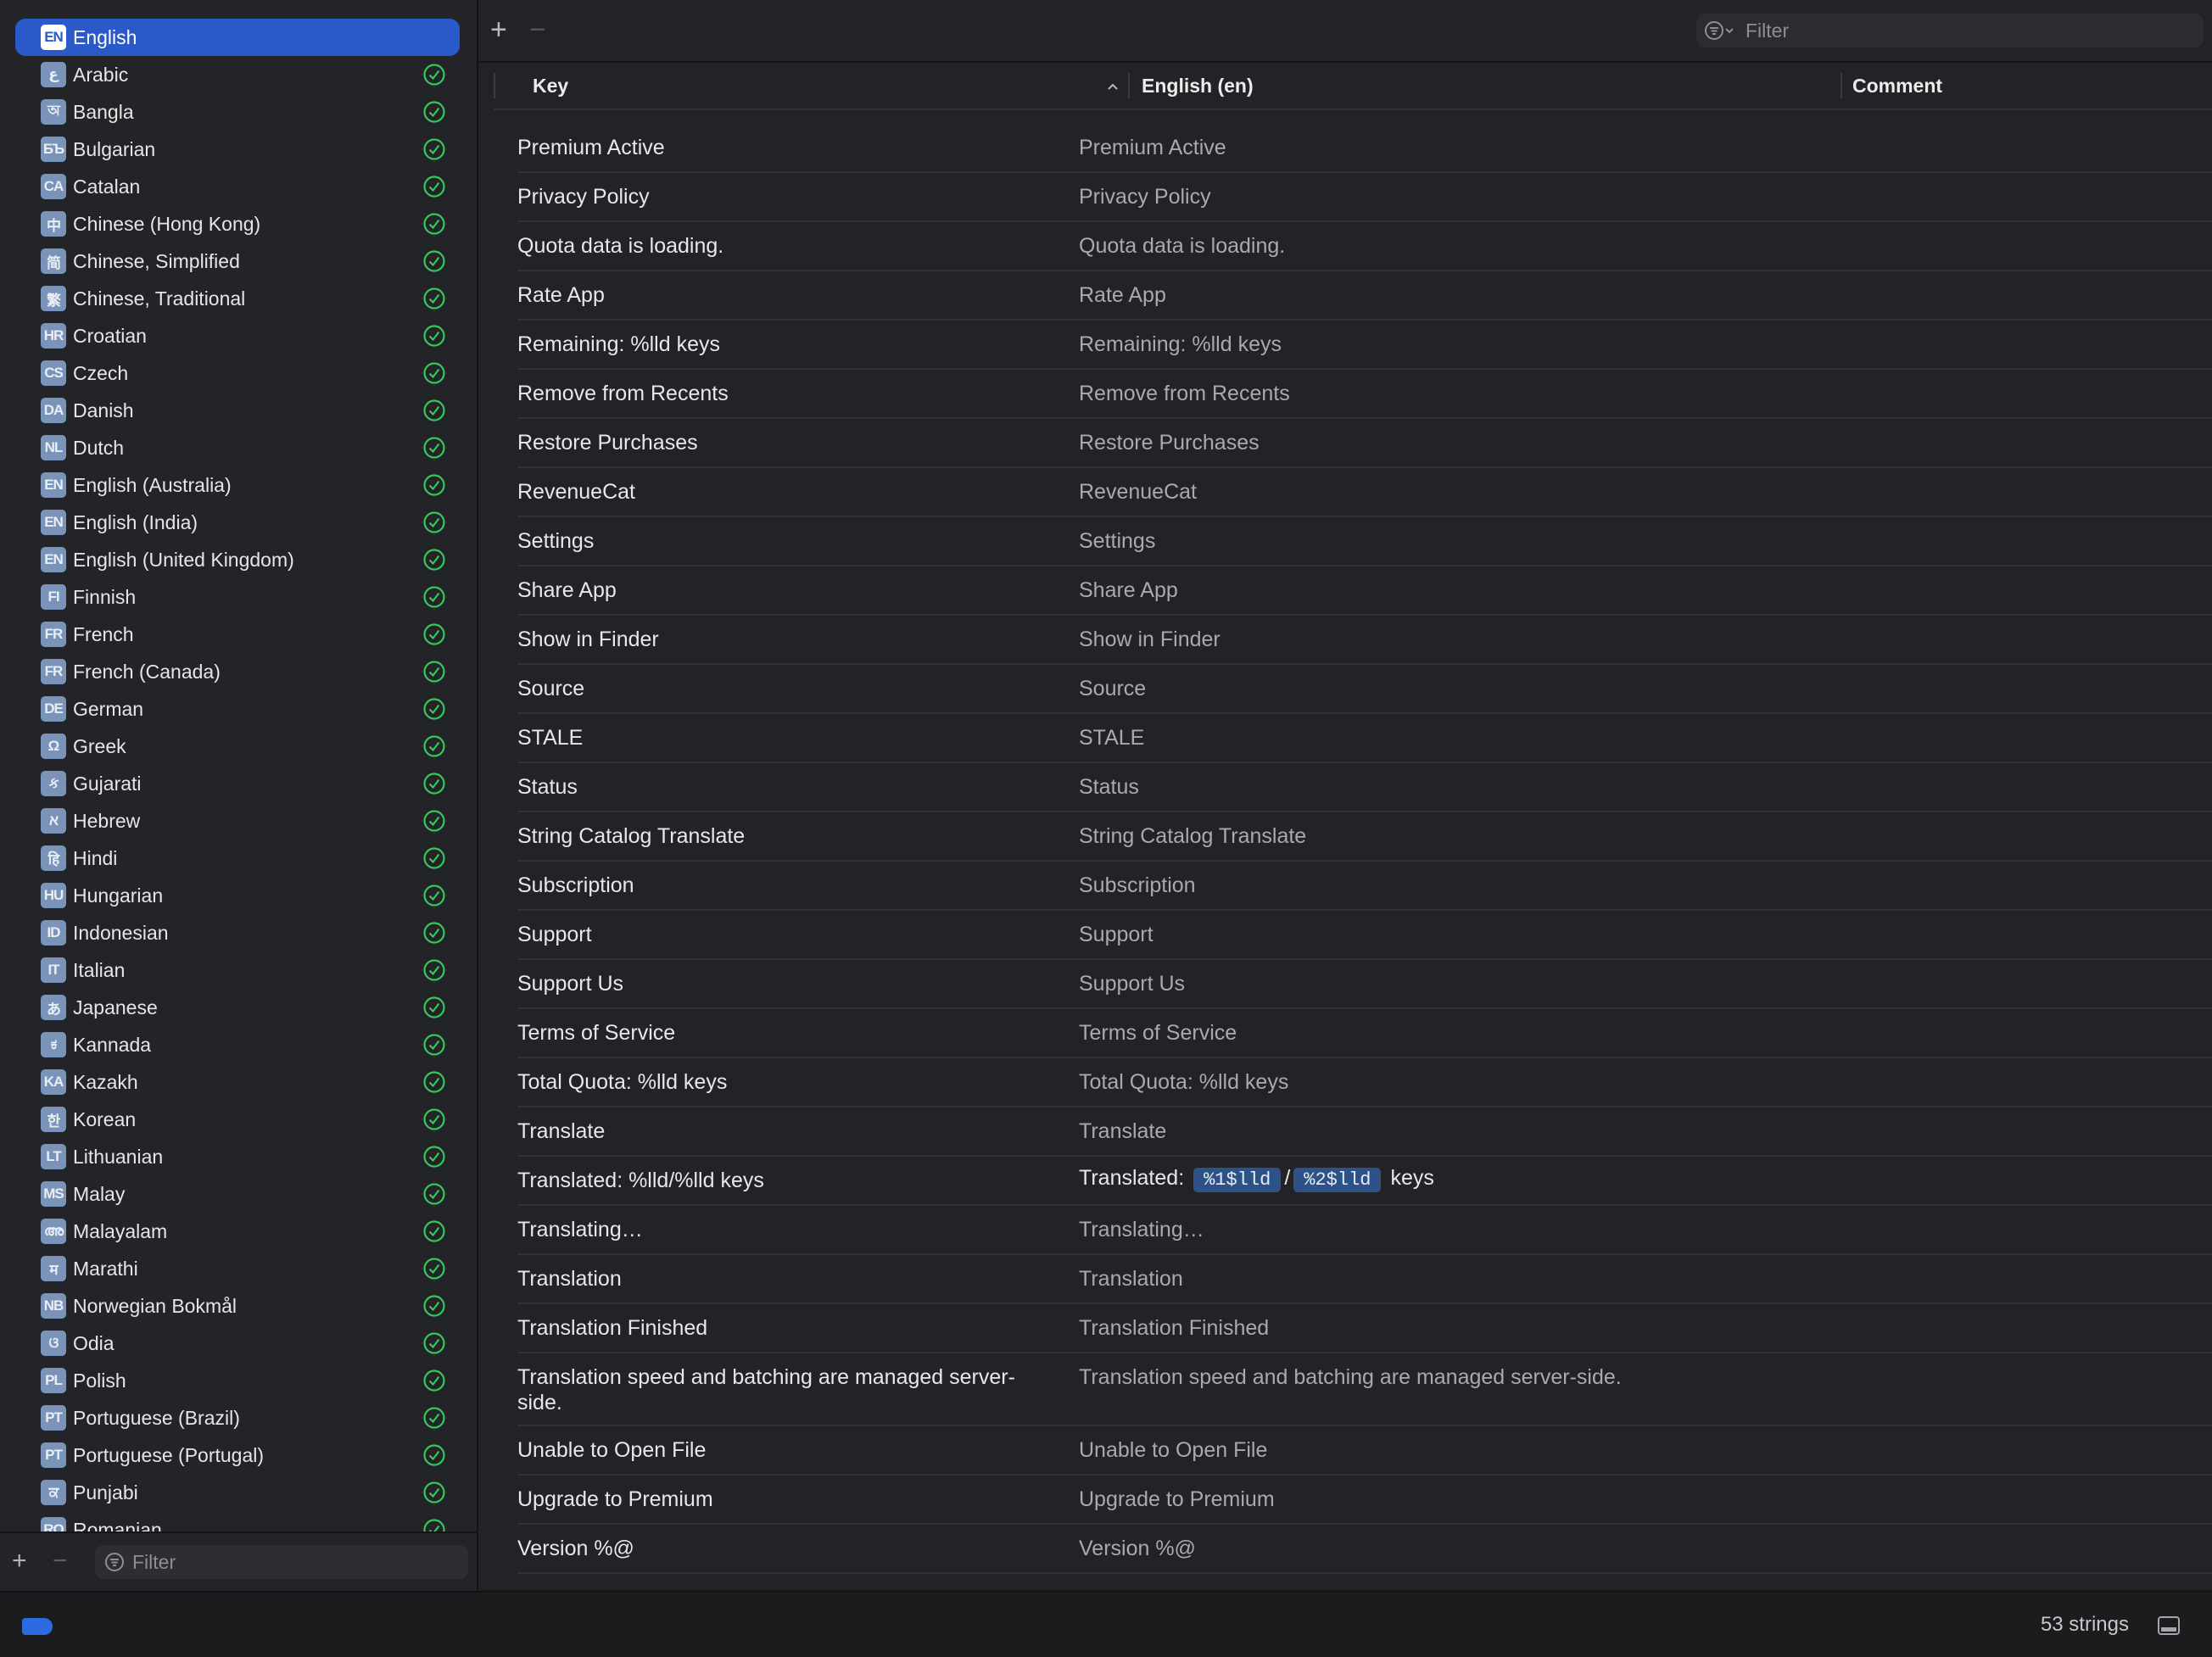 The image size is (2212, 1657). Describe the element at coordinates (238, 1008) in the screenshot. I see `language-item: あ Japanese` at that location.